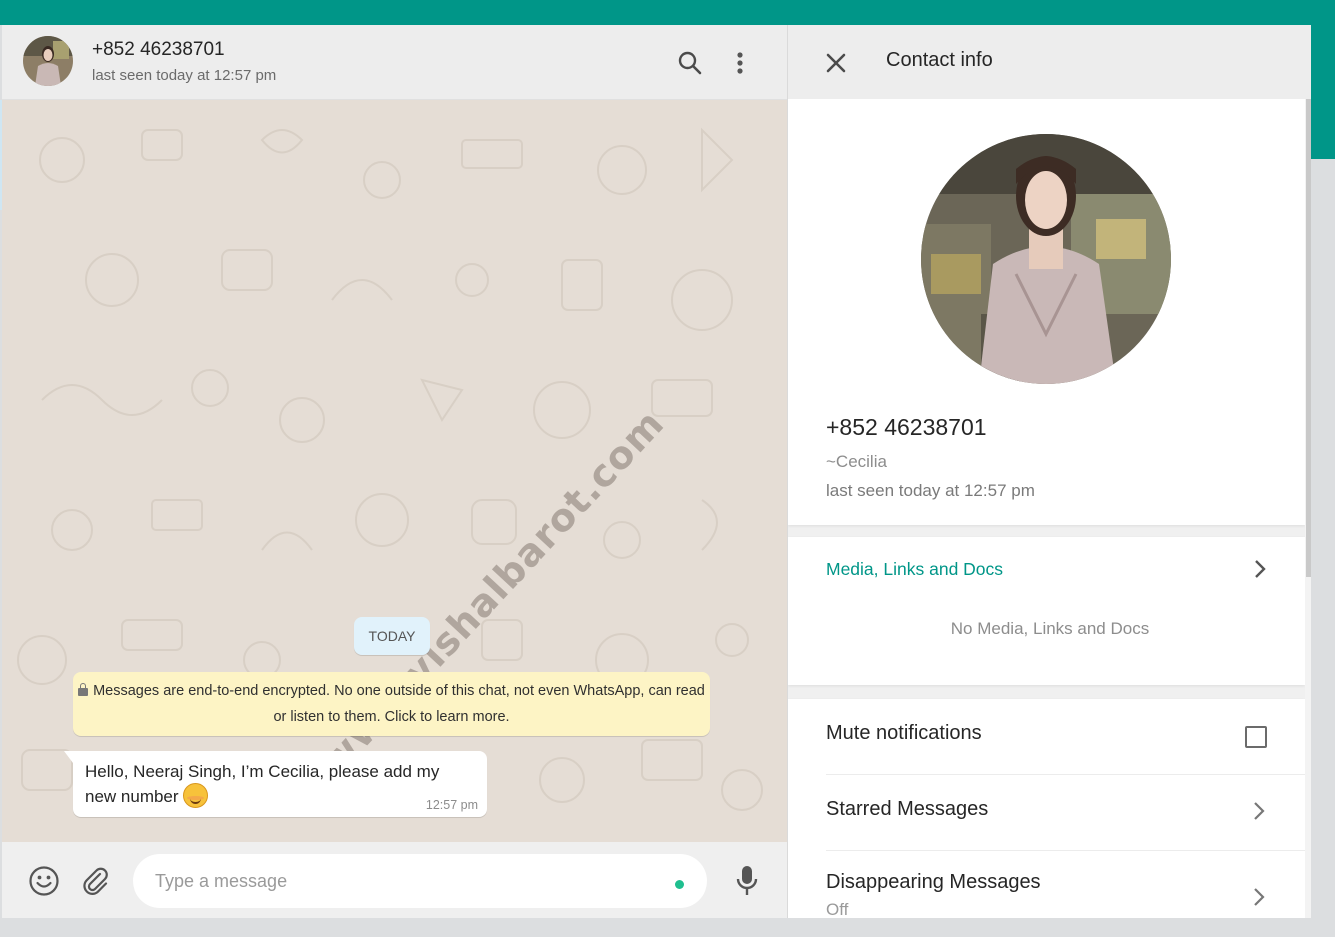 The width and height of the screenshot is (1335, 937). Describe the element at coordinates (747, 881) in the screenshot. I see `mic-icon` at that location.